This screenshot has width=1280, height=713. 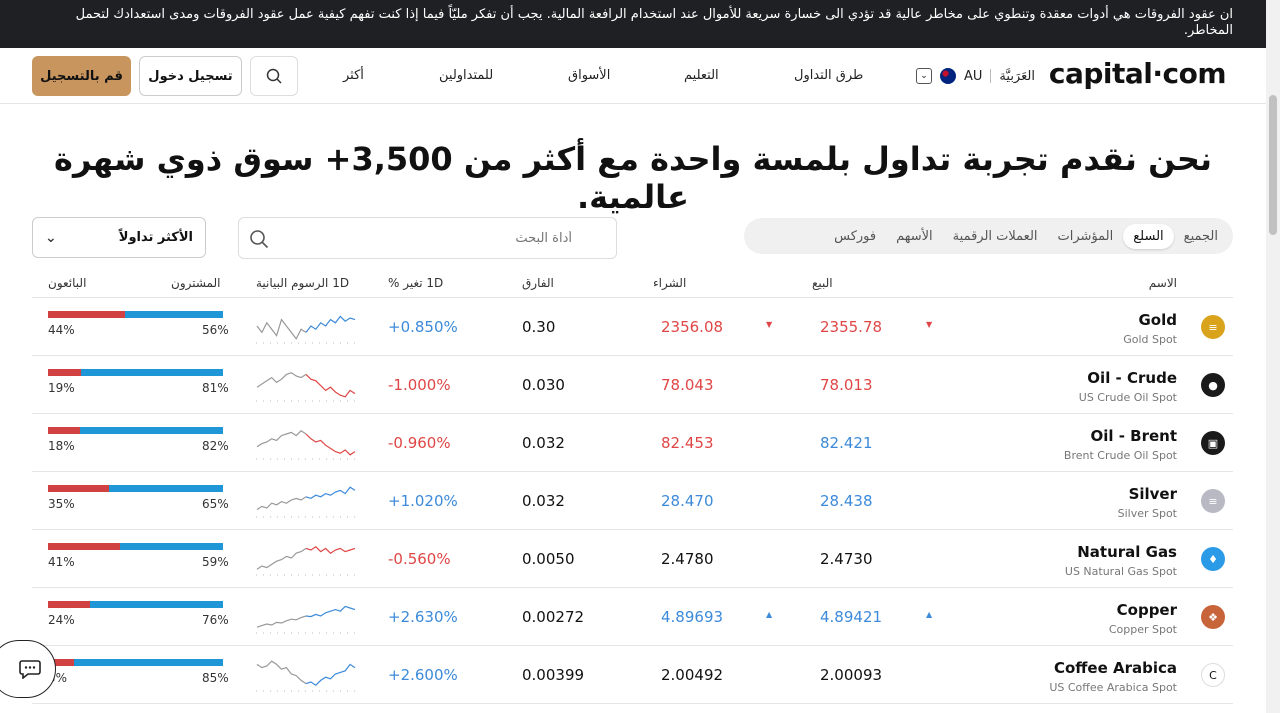 I want to click on change-percent: -1.000%, so click(x=419, y=385).